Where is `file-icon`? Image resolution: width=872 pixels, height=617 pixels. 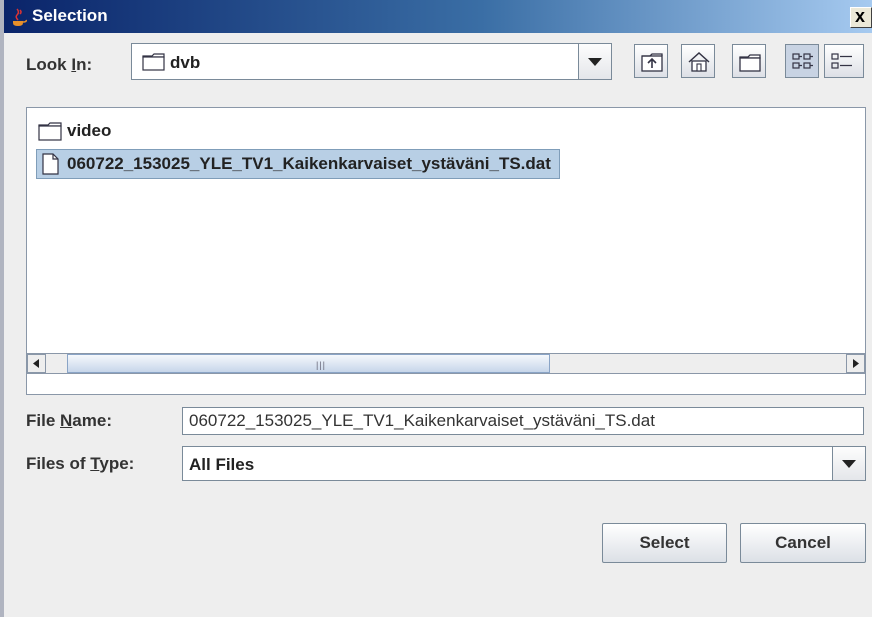 file-icon is located at coordinates (50, 164).